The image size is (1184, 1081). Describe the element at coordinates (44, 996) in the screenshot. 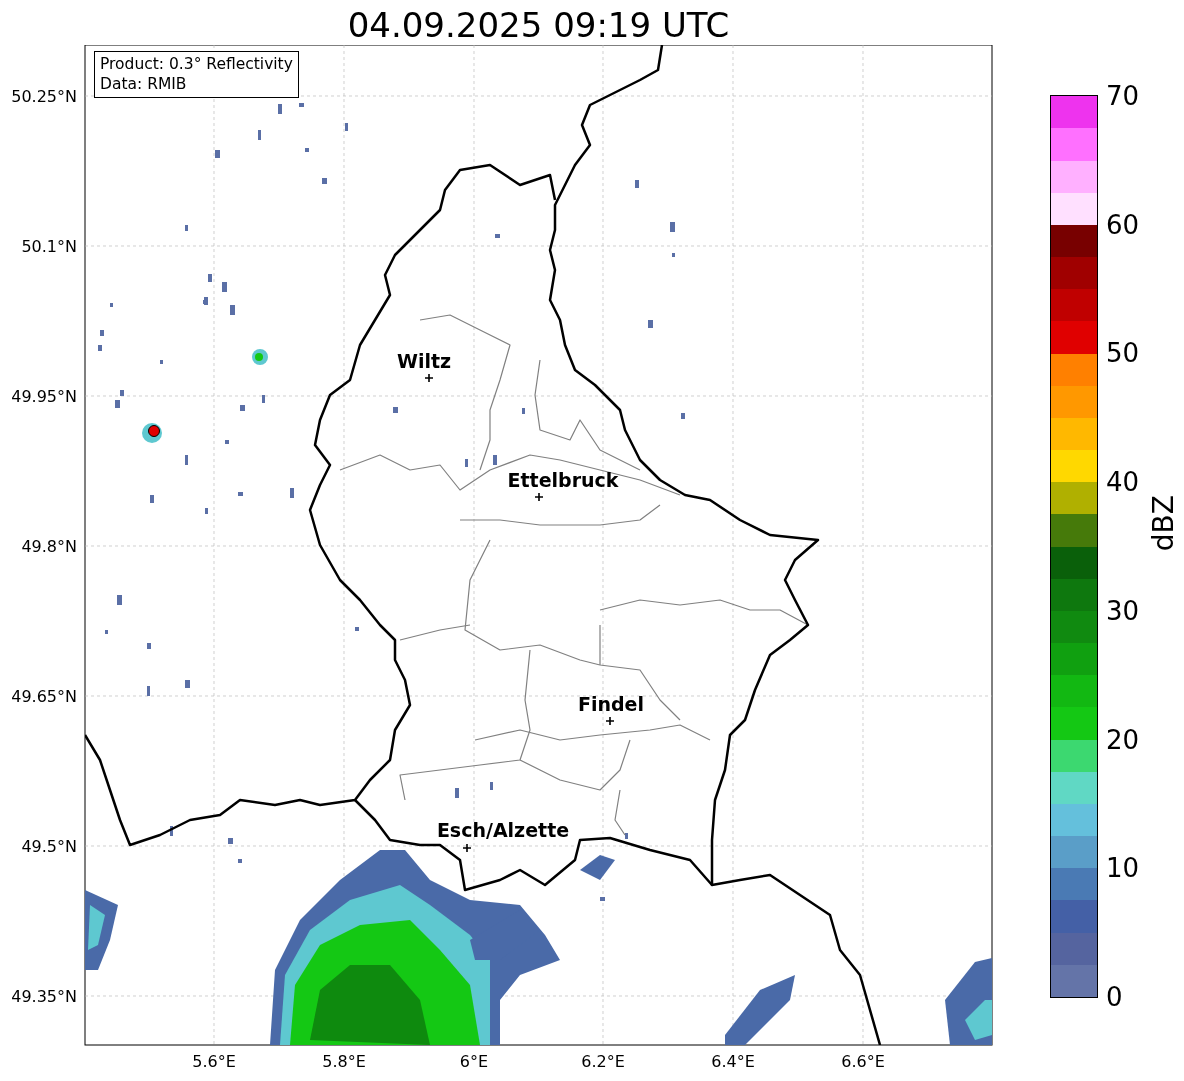

I see `latitude-label: 49.35°N` at that location.